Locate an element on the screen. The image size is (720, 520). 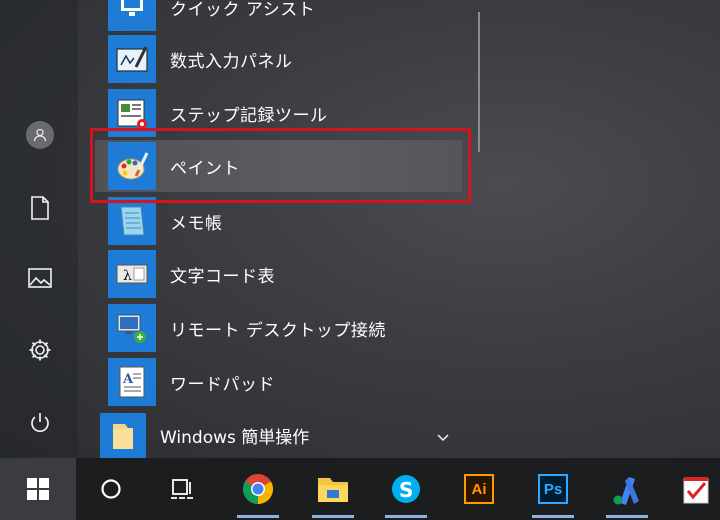
app-label: 文字コード表 is located at coordinates (222, 276).